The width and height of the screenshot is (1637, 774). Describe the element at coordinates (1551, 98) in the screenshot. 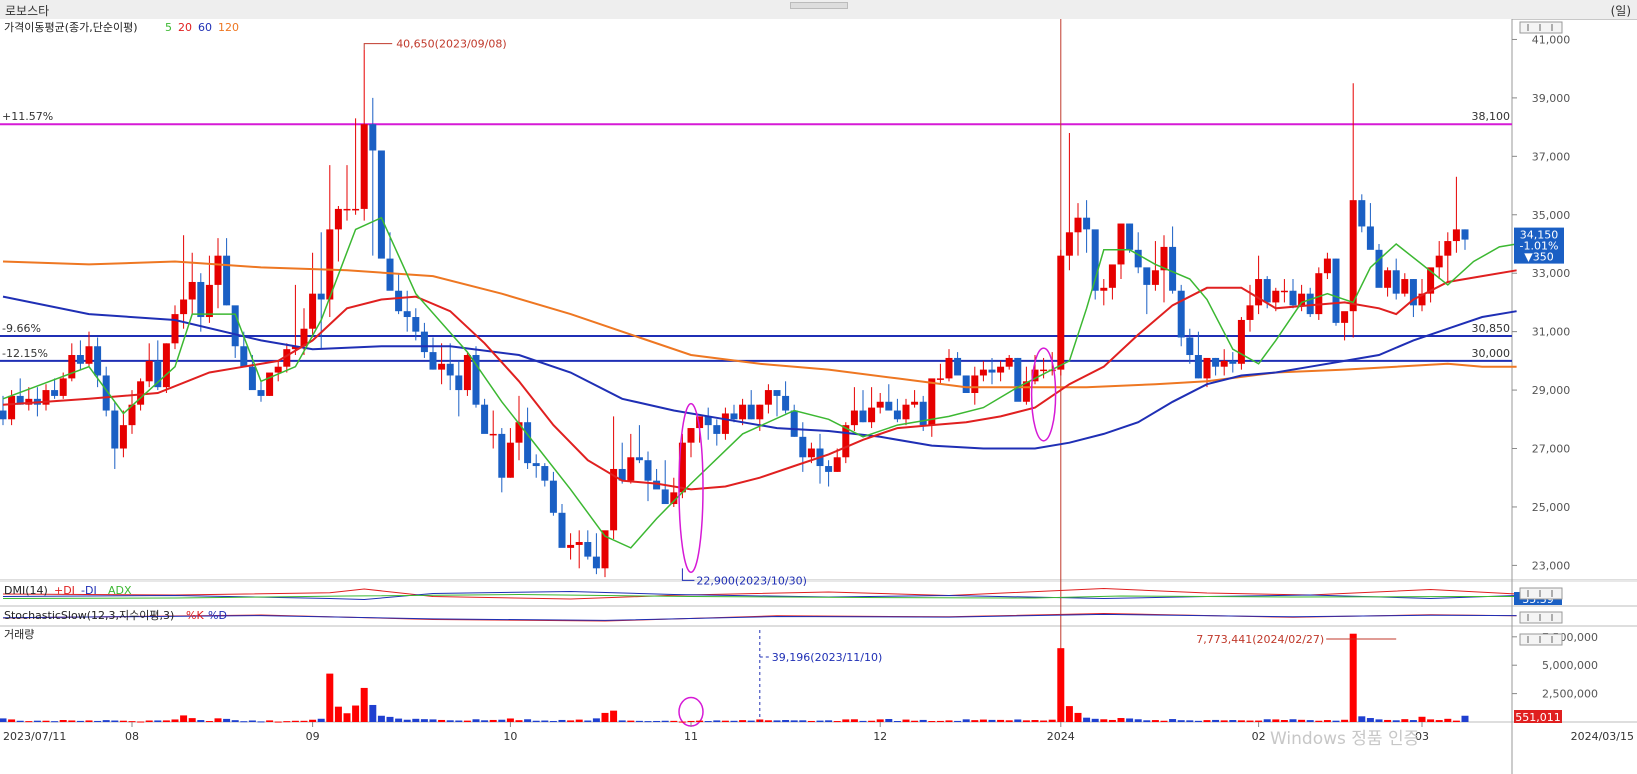

I see `y-tick-label: 39,000` at that location.